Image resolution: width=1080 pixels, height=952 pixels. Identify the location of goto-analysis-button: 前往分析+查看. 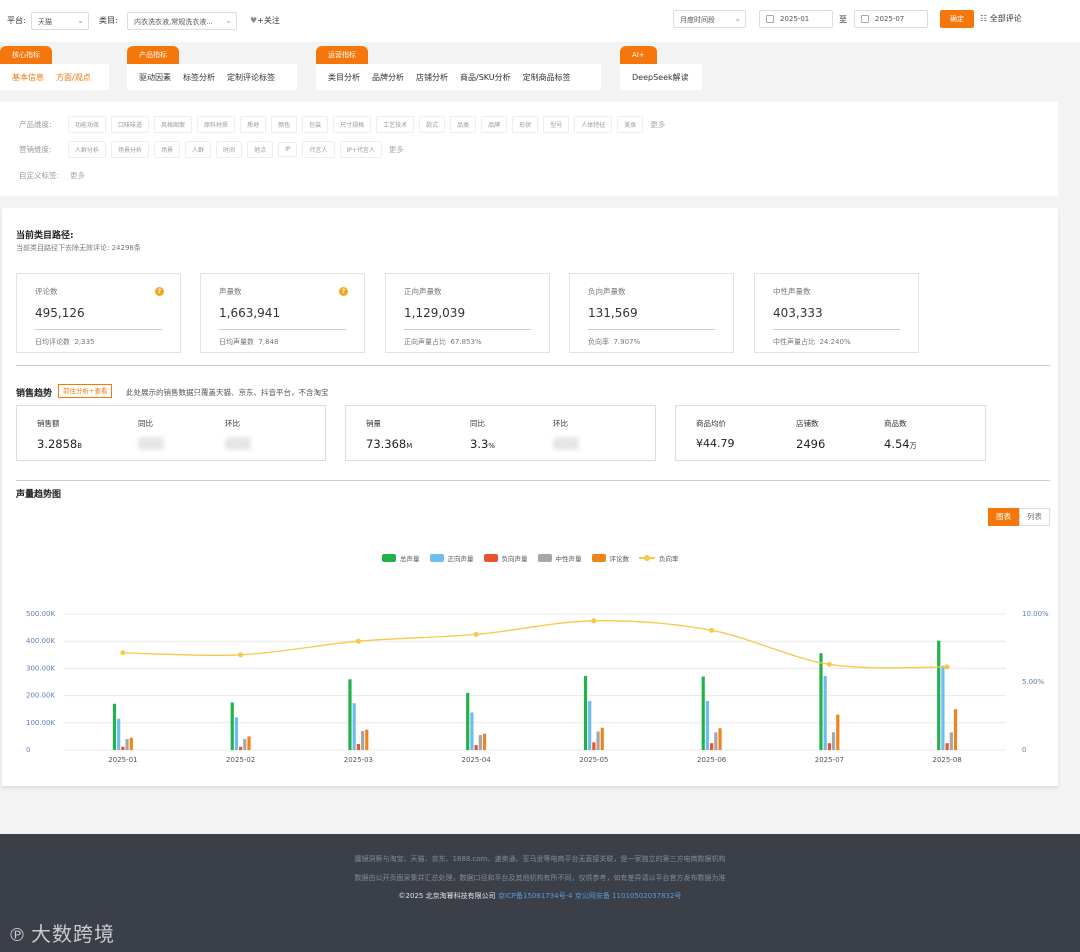
(85, 391).